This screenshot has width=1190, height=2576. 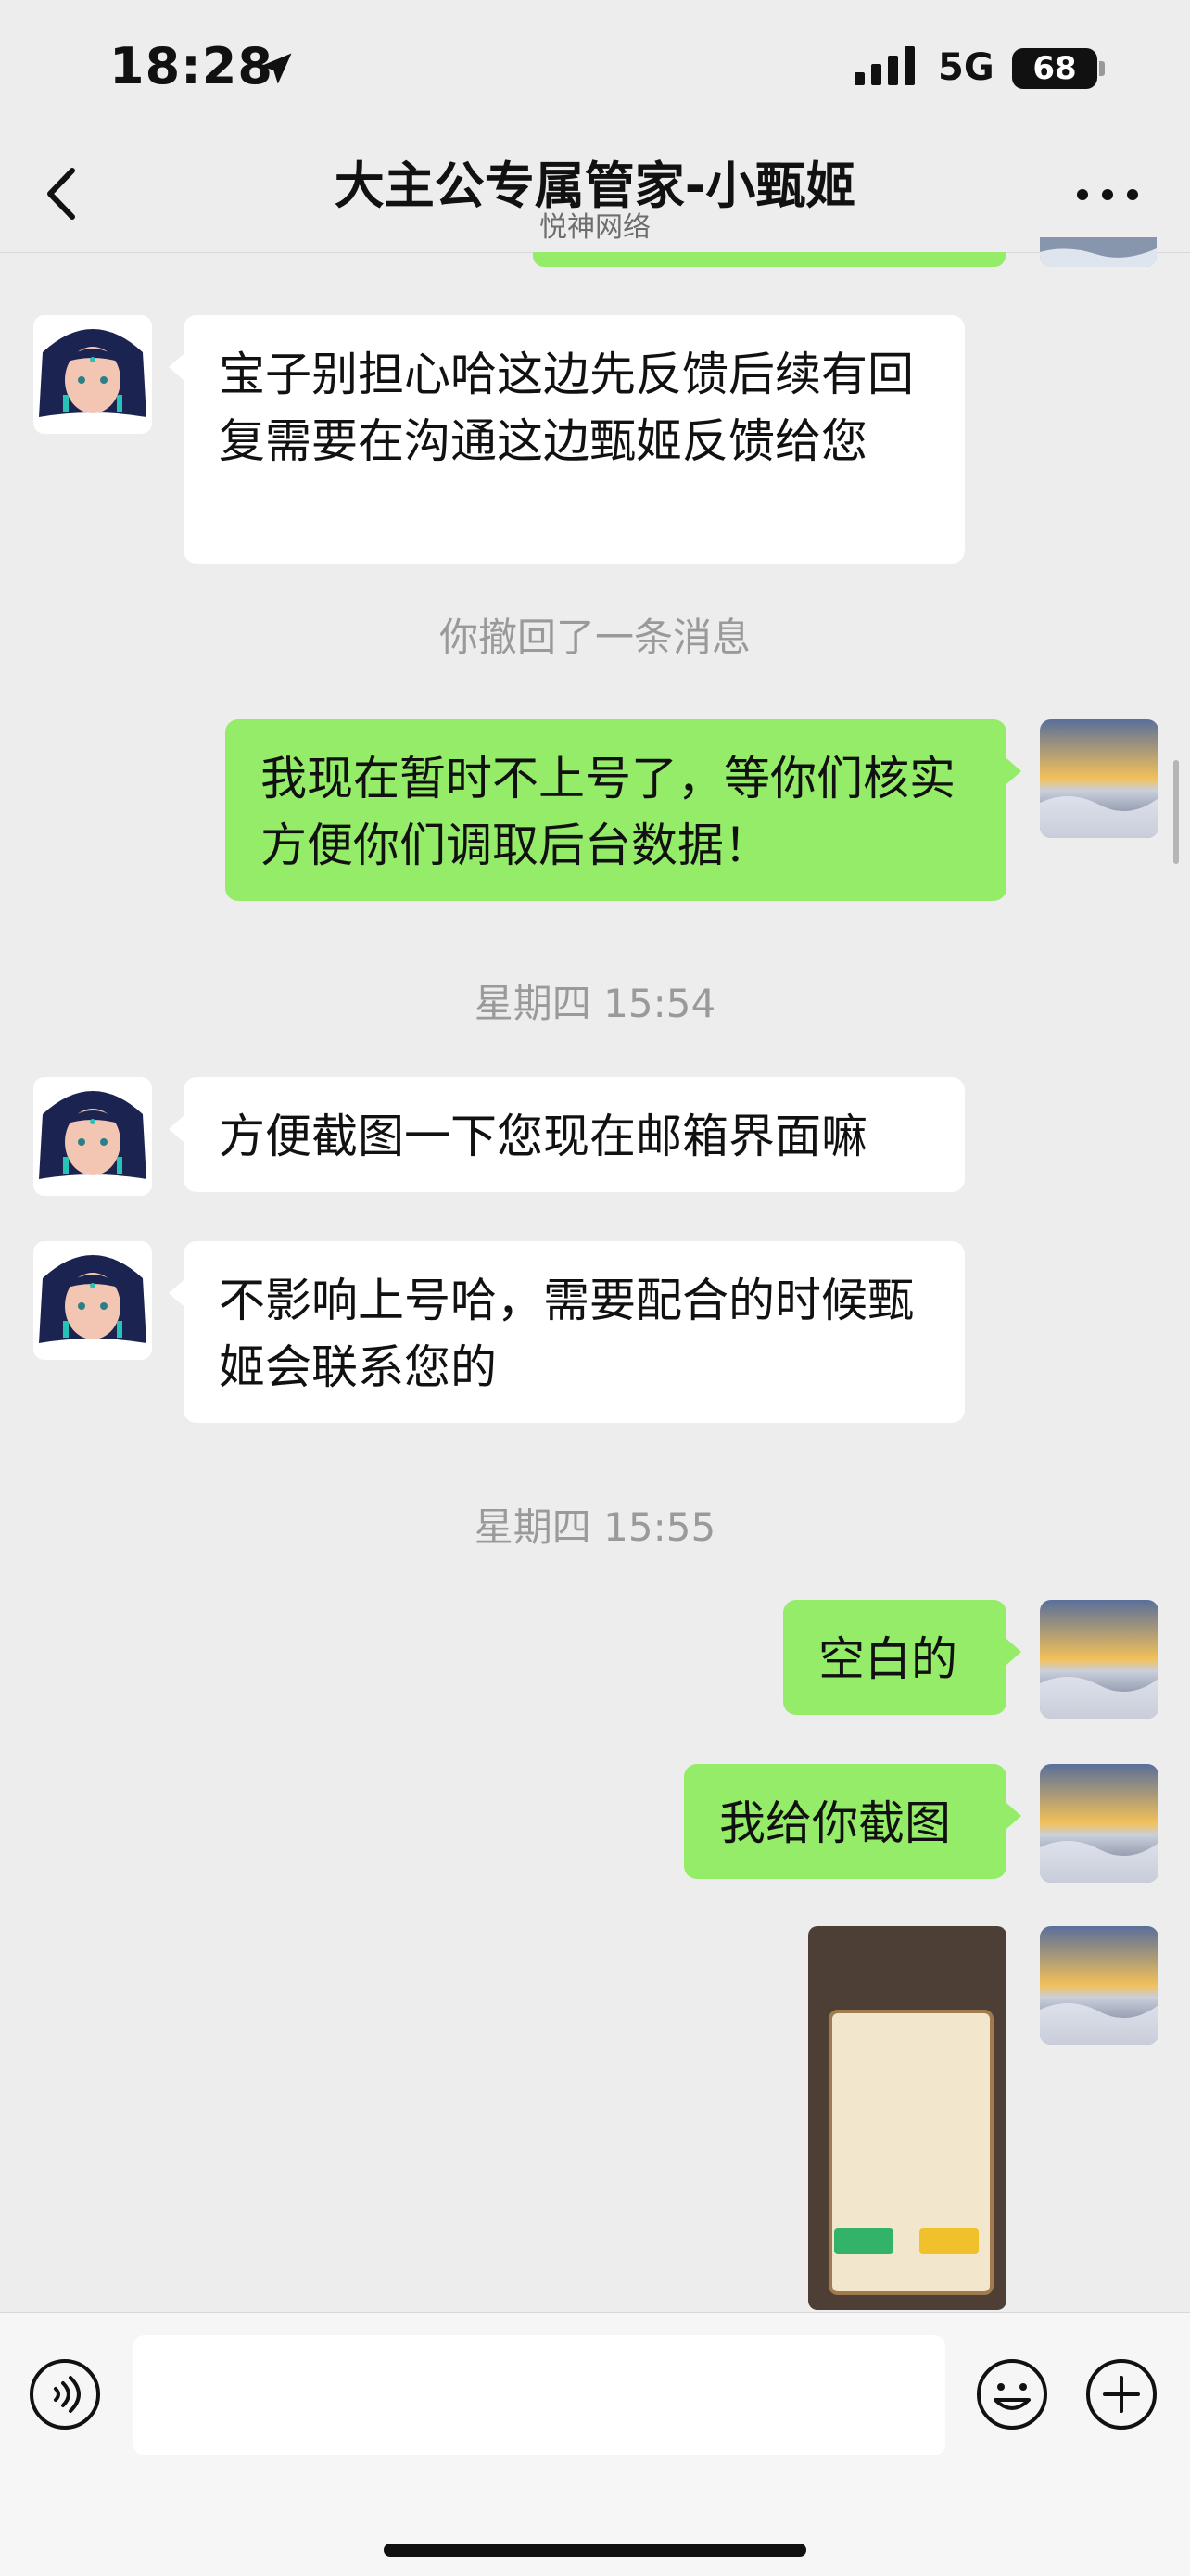 What do you see at coordinates (949, 2241) in the screenshot?
I see `screenshot-yellow-button` at bounding box center [949, 2241].